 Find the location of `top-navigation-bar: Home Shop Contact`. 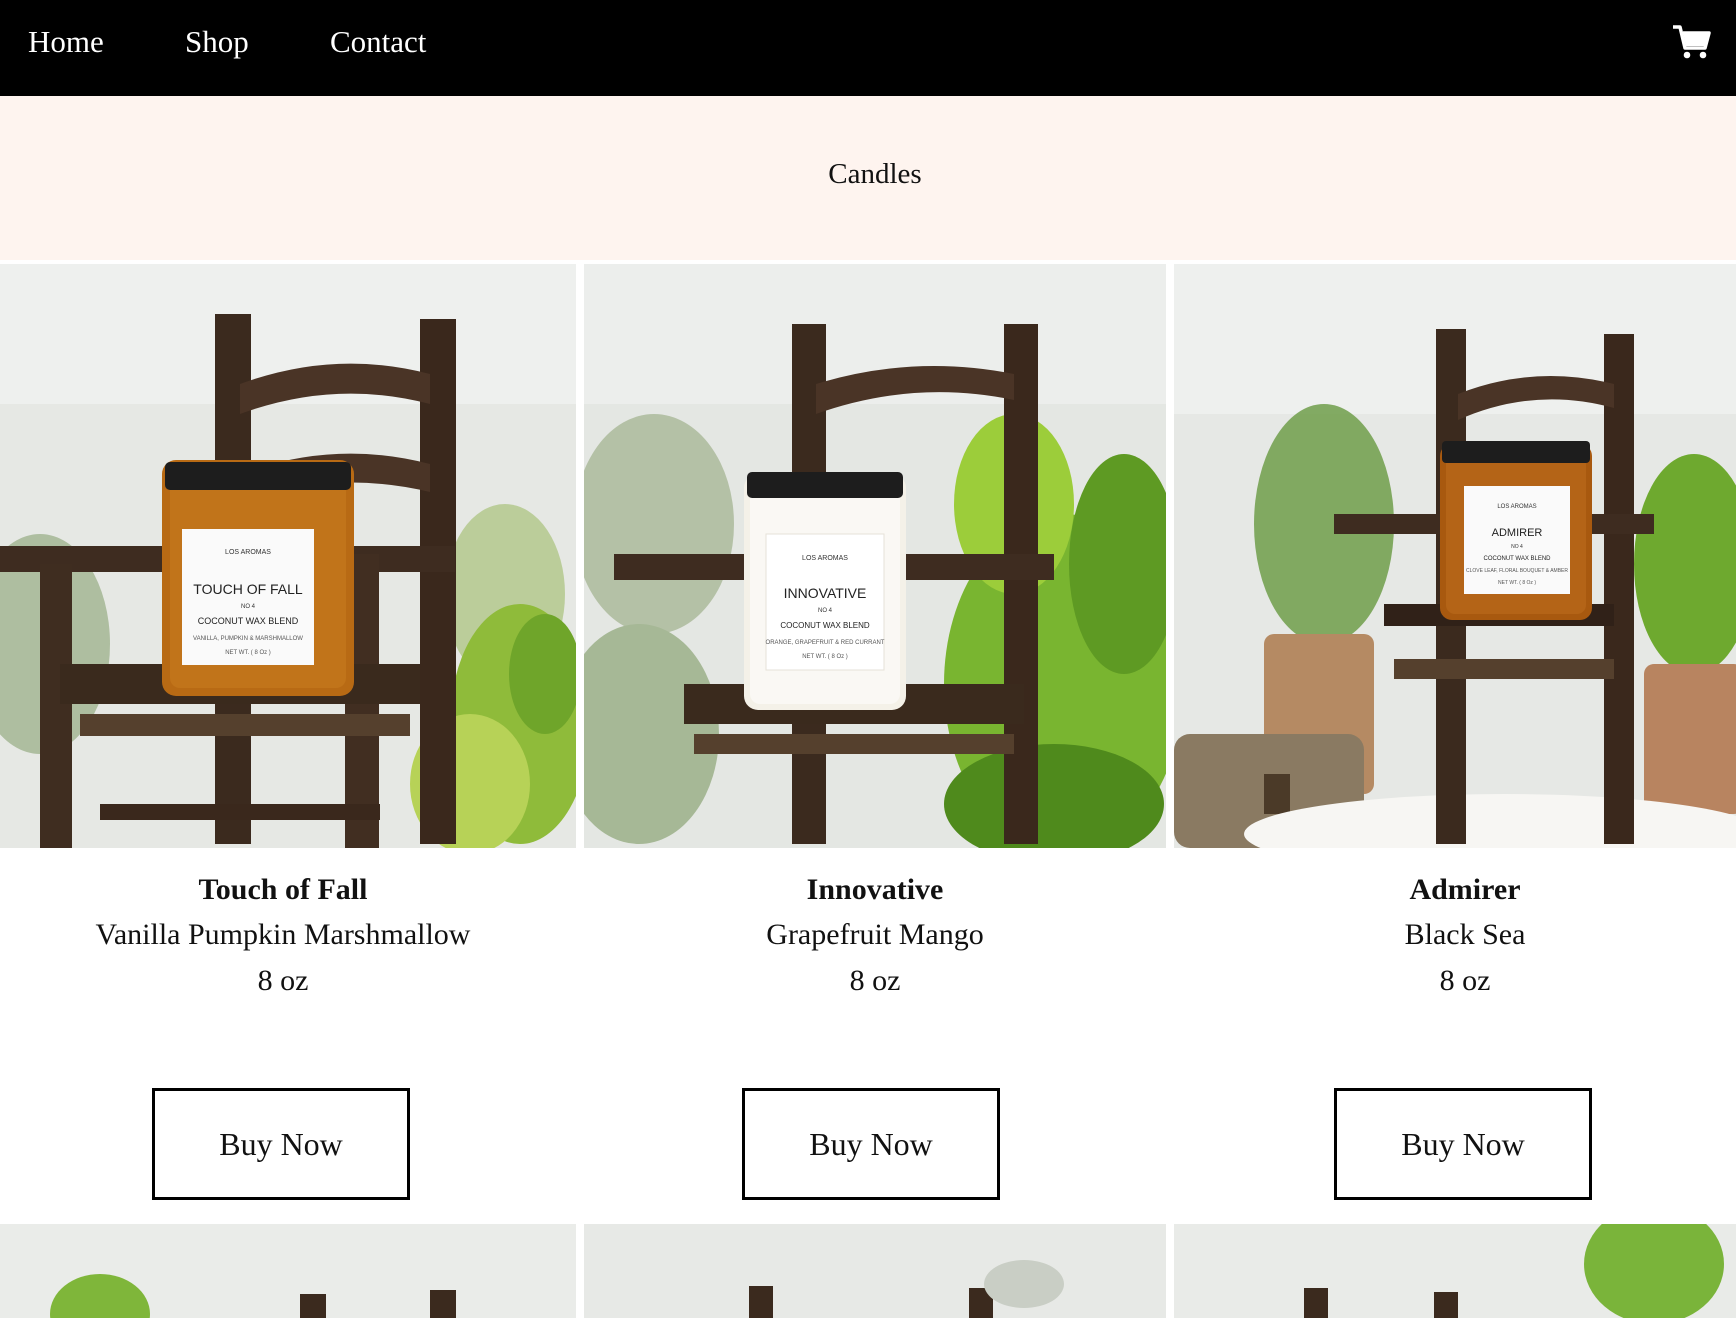

top-navigation-bar: Home Shop Contact is located at coordinates (868, 48).